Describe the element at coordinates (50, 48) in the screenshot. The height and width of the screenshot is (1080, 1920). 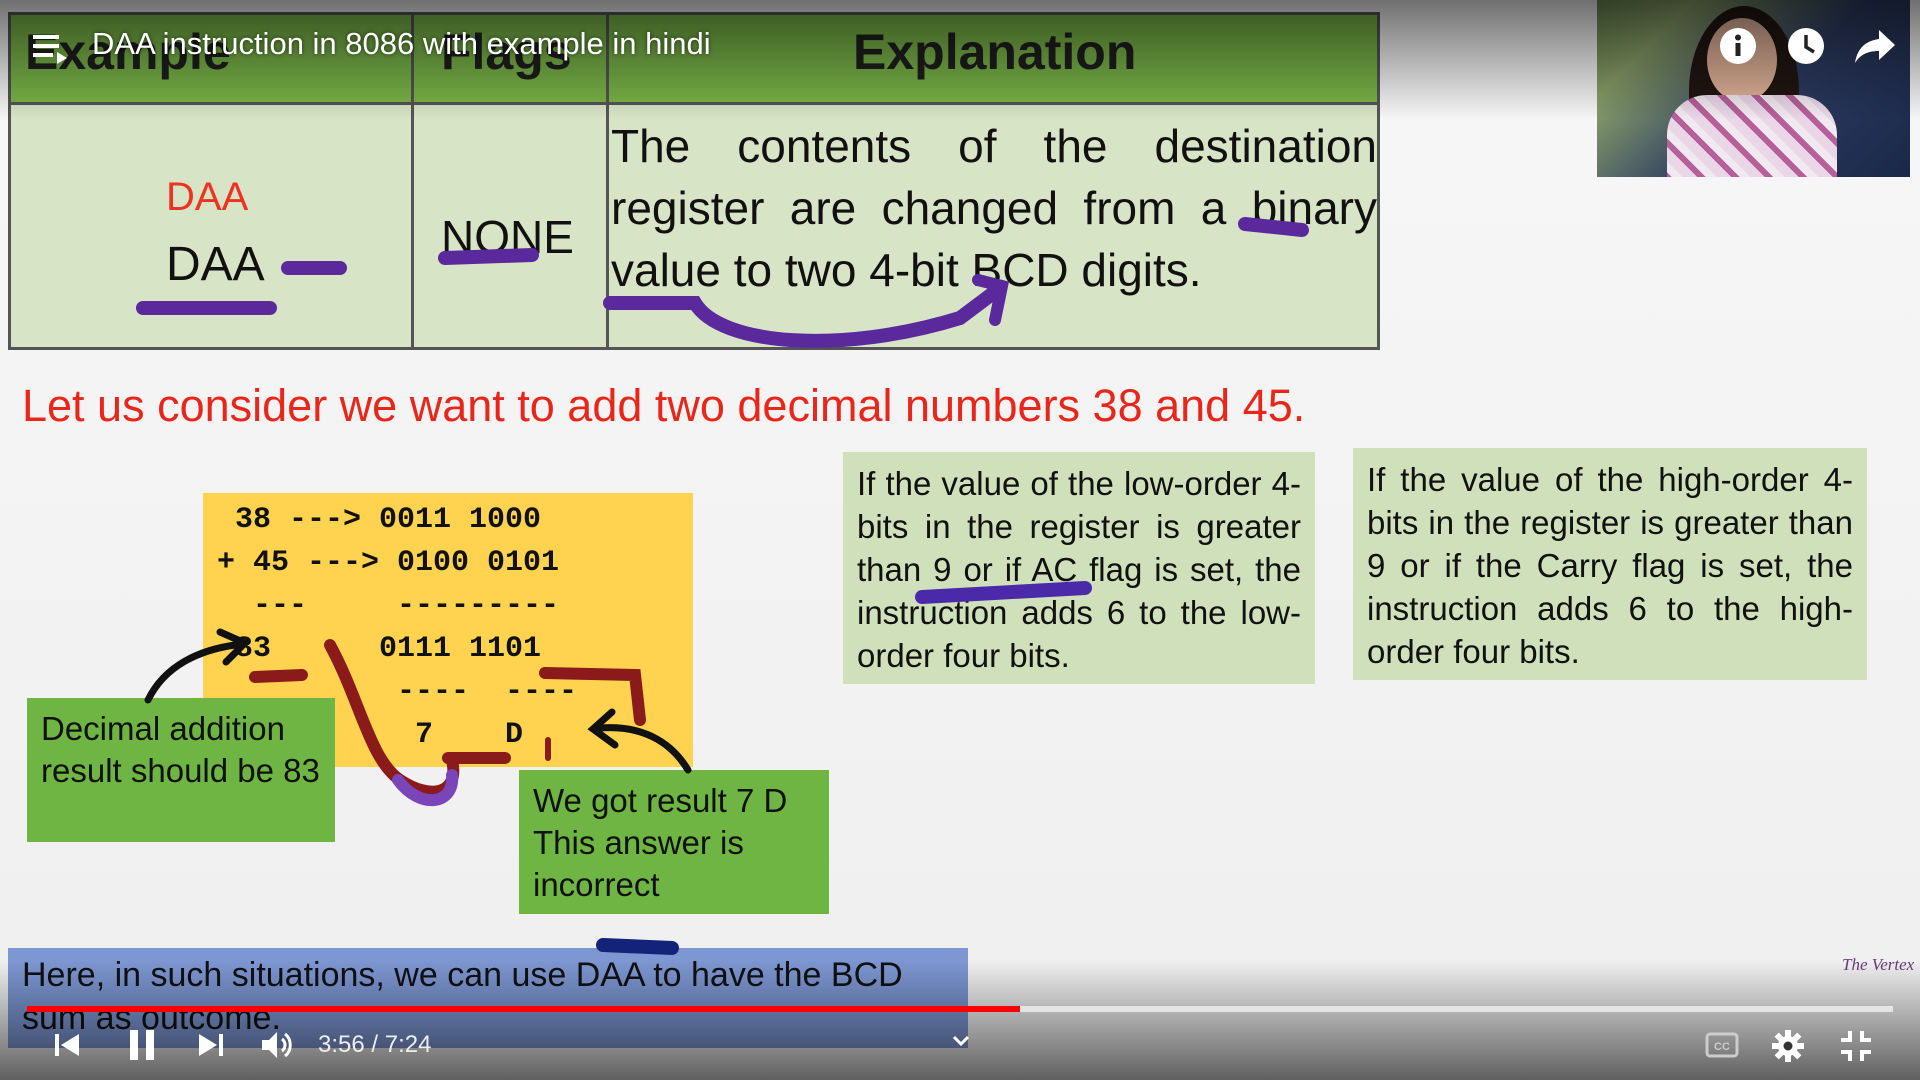
I see `playlist-icon` at that location.